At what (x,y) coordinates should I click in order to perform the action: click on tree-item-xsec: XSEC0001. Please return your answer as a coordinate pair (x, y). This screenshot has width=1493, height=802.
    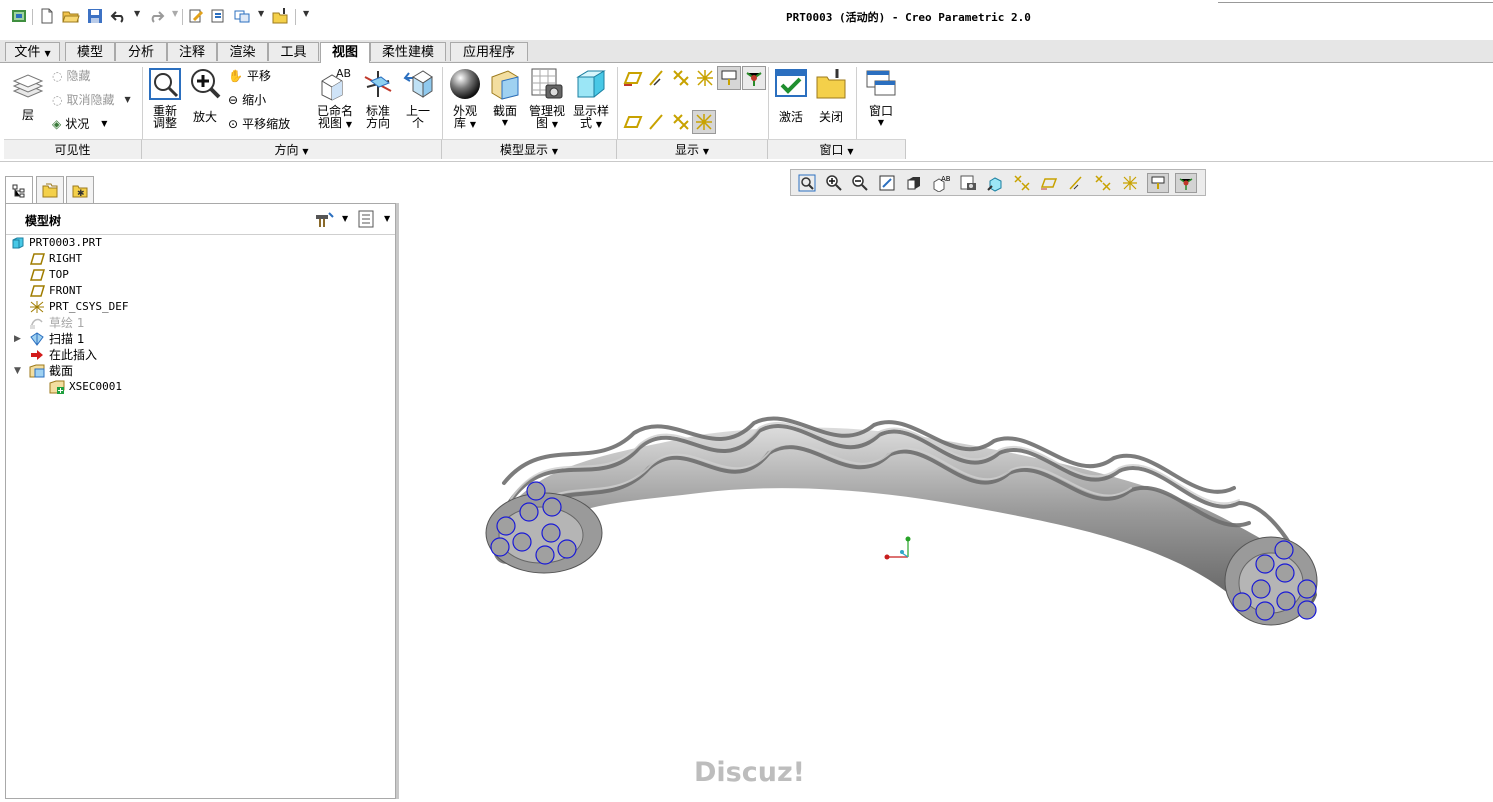
    Looking at the image, I should click on (85, 387).